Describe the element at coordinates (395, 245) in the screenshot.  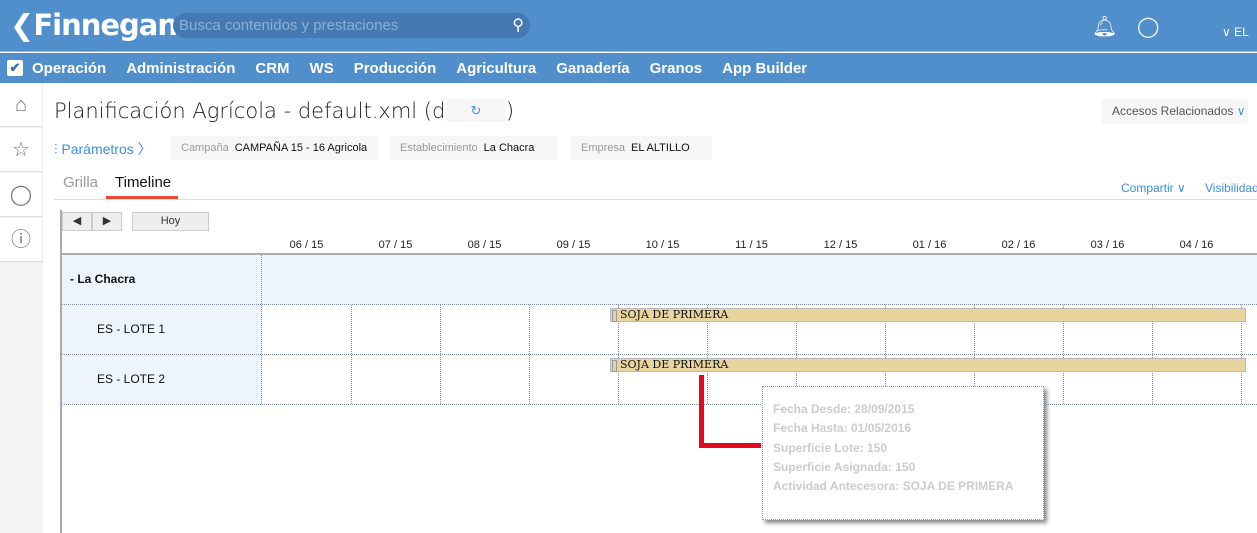
I see `month-label: 07 / 15` at that location.